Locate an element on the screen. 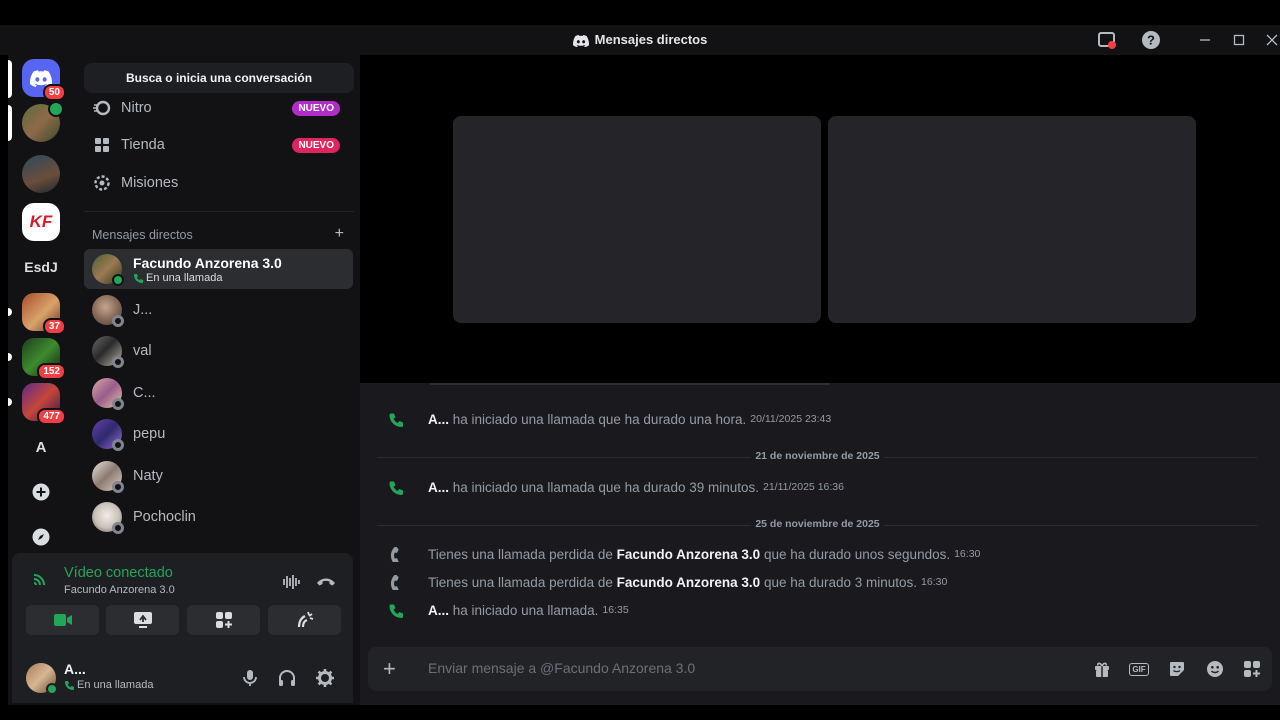 The height and width of the screenshot is (720, 1280). server-icon-a: A is located at coordinates (41, 447).